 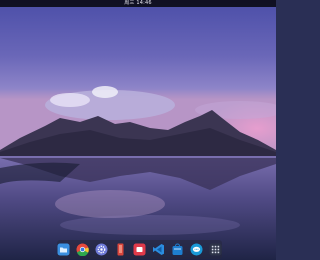 I want to click on grid-icon, so click(x=215, y=249).